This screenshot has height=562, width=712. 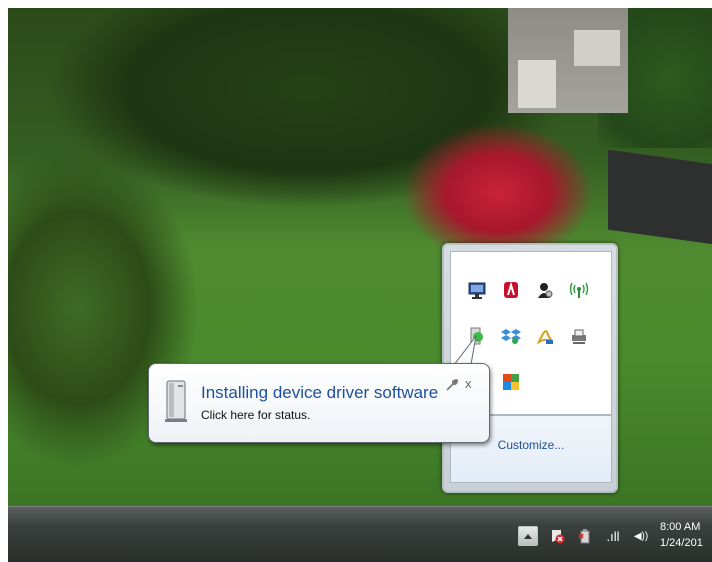 What do you see at coordinates (511, 382) in the screenshot?
I see `apps-icon` at bounding box center [511, 382].